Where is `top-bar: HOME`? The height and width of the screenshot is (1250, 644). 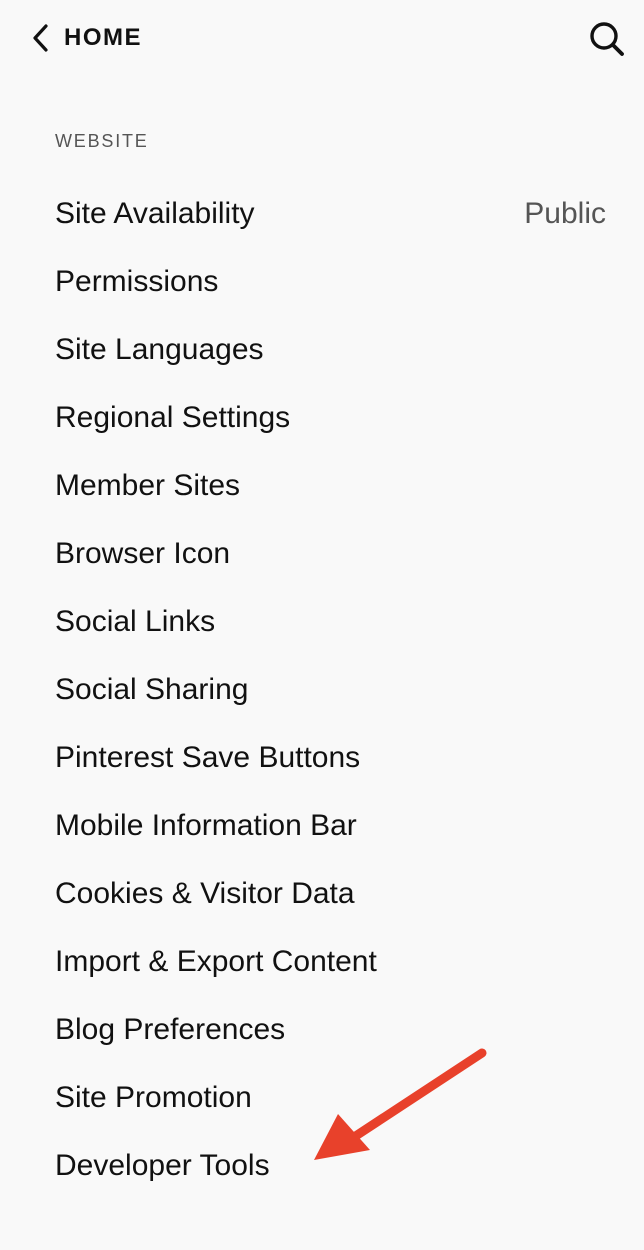
top-bar: HOME is located at coordinates (322, 40).